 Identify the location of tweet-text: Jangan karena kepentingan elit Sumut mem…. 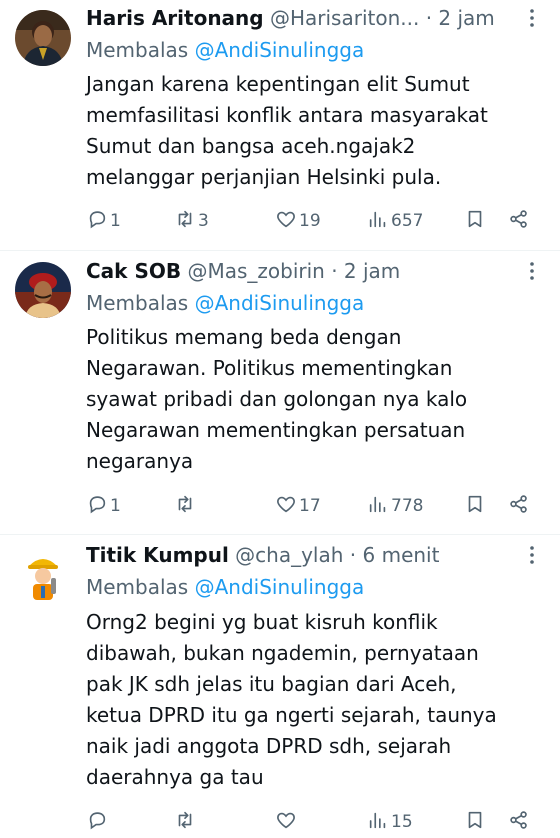
(287, 130).